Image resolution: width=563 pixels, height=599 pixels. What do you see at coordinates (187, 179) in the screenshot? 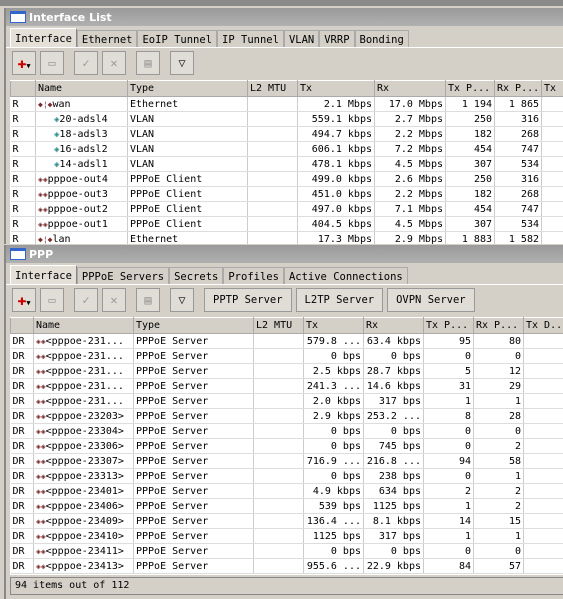
I see `type-cell: PPPoE Client` at bounding box center [187, 179].